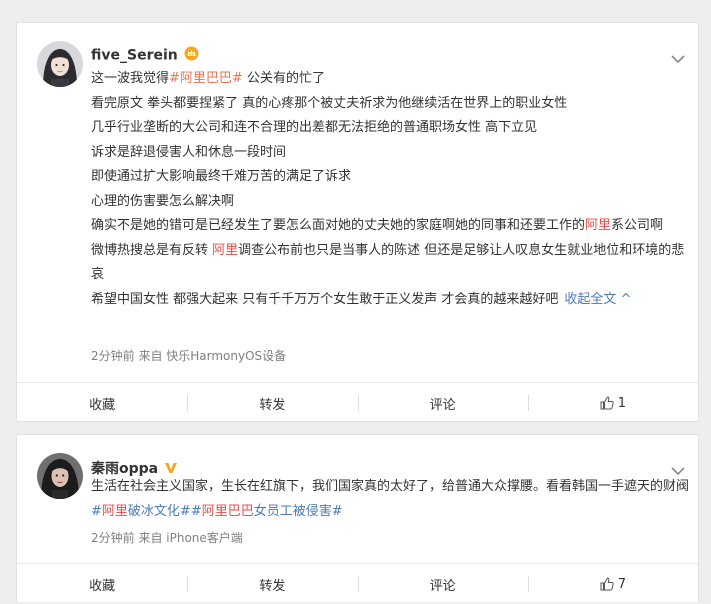 The width and height of the screenshot is (711, 604). I want to click on text-segment: 诉求是辞退侵害人和休息一段时间, so click(189, 152).